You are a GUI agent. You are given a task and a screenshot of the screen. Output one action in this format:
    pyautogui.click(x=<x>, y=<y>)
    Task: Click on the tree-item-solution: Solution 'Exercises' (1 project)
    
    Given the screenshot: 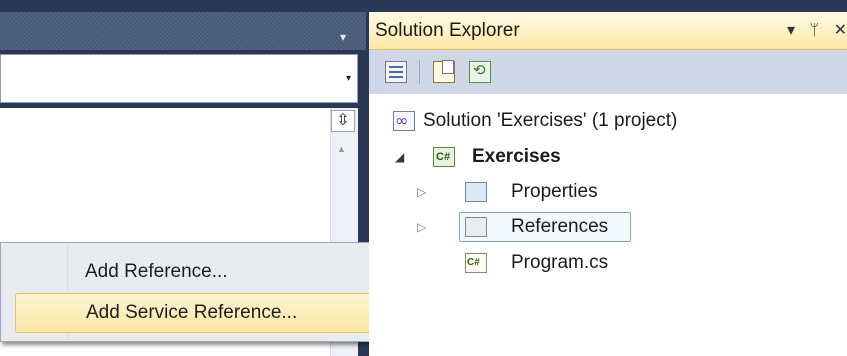 What is the action you would take?
    pyautogui.click(x=613, y=121)
    